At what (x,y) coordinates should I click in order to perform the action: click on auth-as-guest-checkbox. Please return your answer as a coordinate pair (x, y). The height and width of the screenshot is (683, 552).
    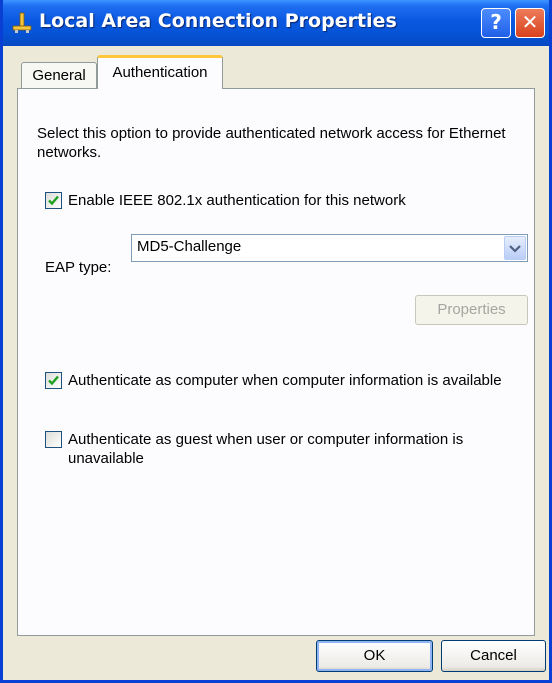
    Looking at the image, I should click on (53, 439).